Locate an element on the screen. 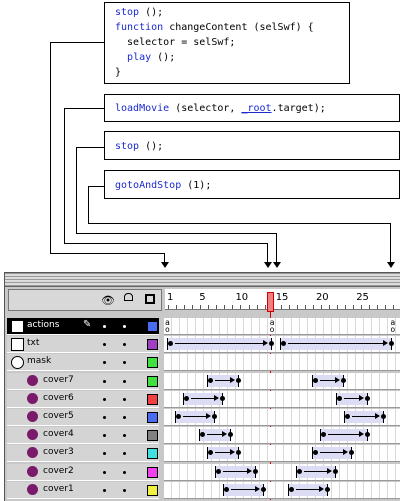 The width and height of the screenshot is (400, 501). frame-track-txt is located at coordinates (282, 345).